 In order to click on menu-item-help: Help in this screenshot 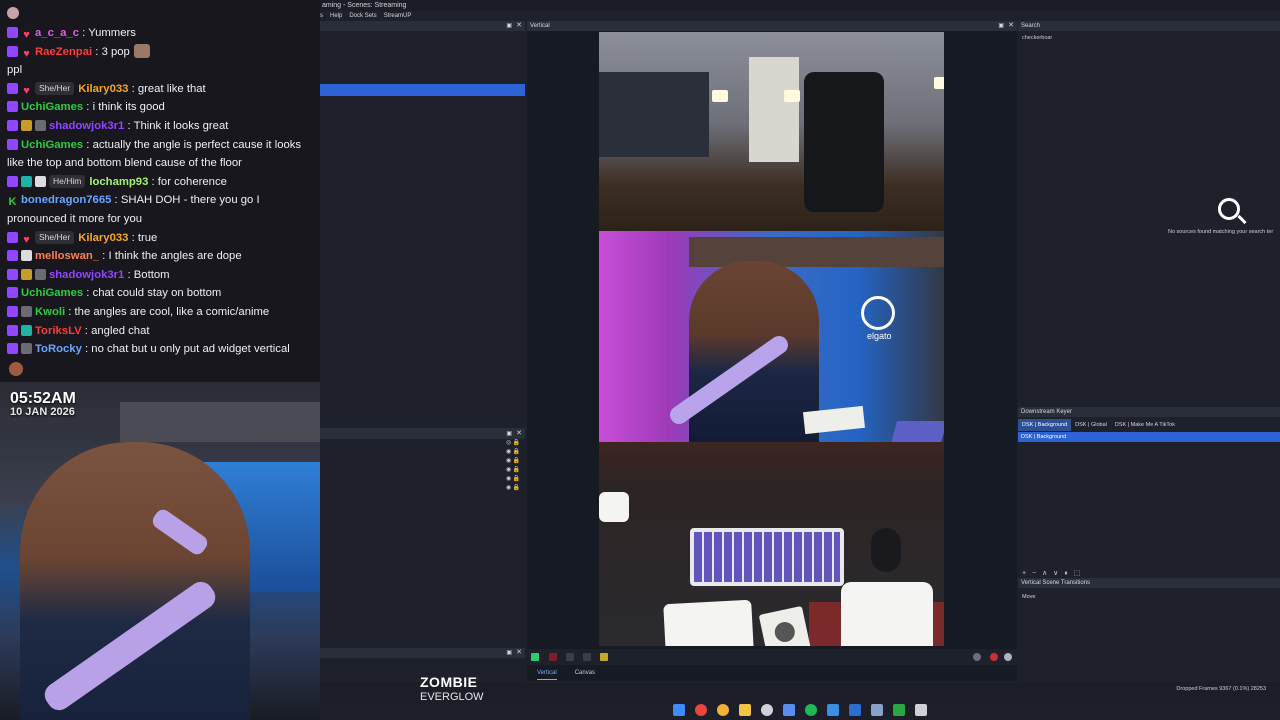, I will do `click(336, 16)`.